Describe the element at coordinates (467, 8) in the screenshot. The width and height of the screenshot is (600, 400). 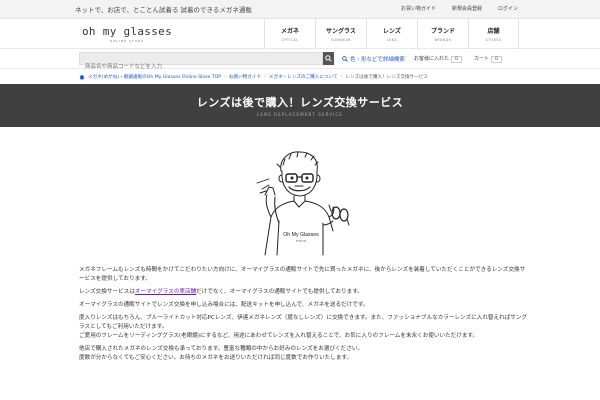
I see `register-link: 新規会員登録` at that location.